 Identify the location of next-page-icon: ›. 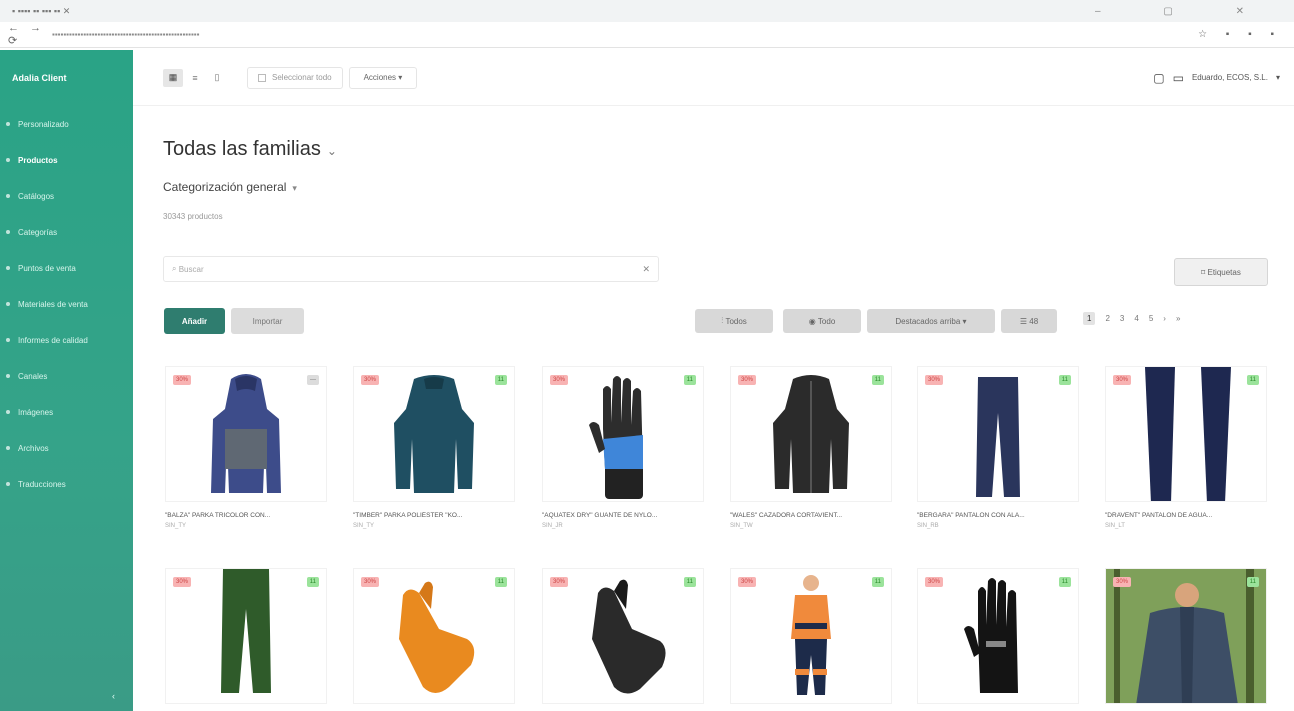
(1164, 318).